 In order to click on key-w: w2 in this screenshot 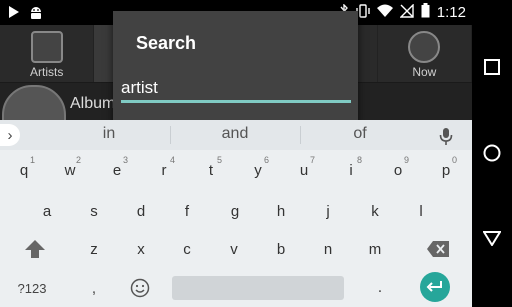, I will do `click(71, 167)`.